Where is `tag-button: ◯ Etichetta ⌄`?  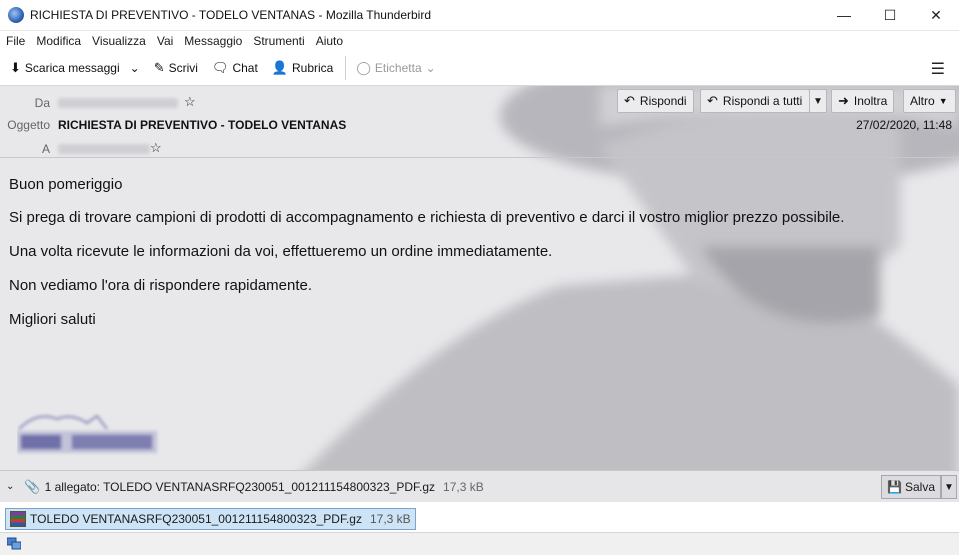
tag-button: ◯ Etichetta ⌄ is located at coordinates (395, 68).